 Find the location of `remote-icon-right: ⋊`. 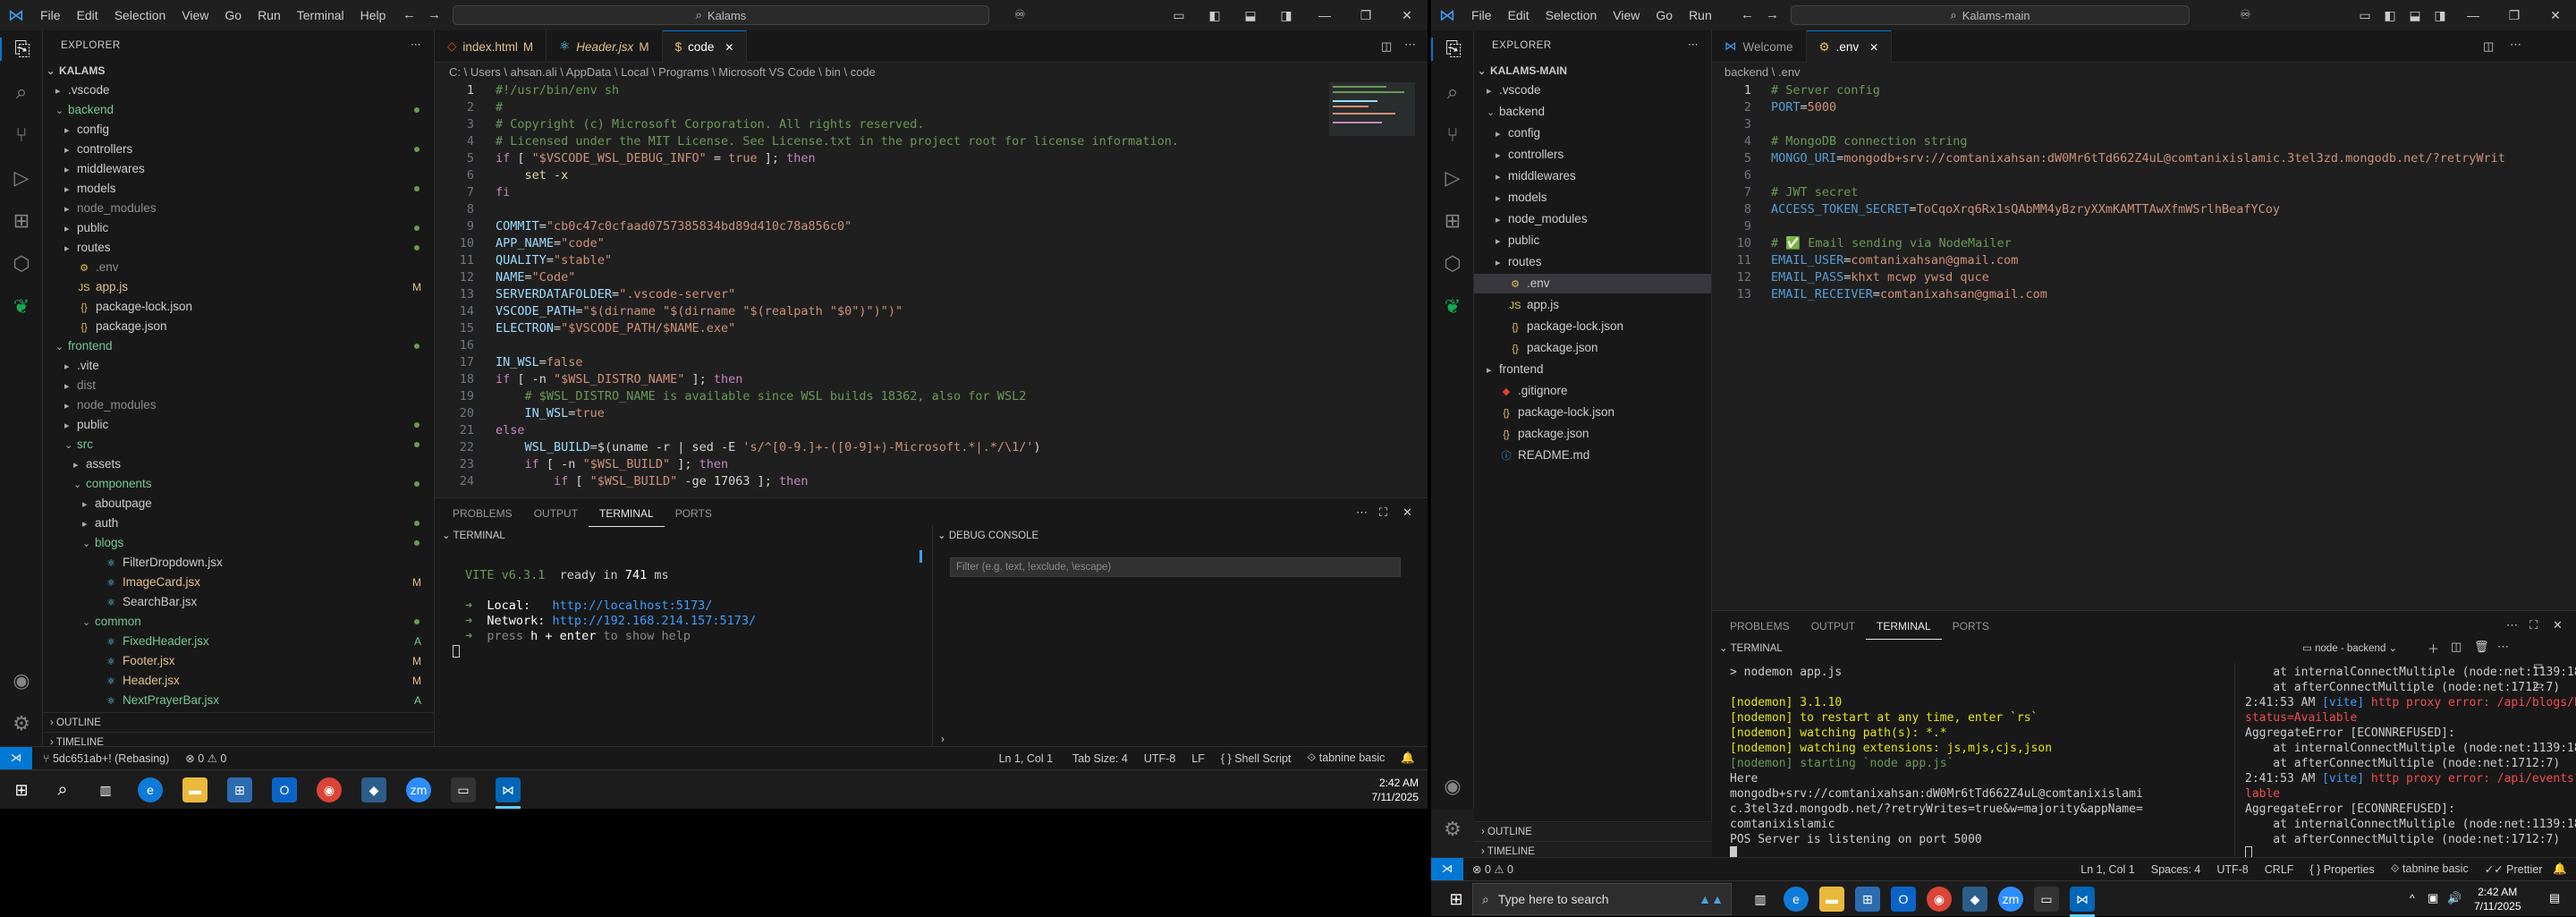

remote-icon-right: ⋊ is located at coordinates (1447, 869).